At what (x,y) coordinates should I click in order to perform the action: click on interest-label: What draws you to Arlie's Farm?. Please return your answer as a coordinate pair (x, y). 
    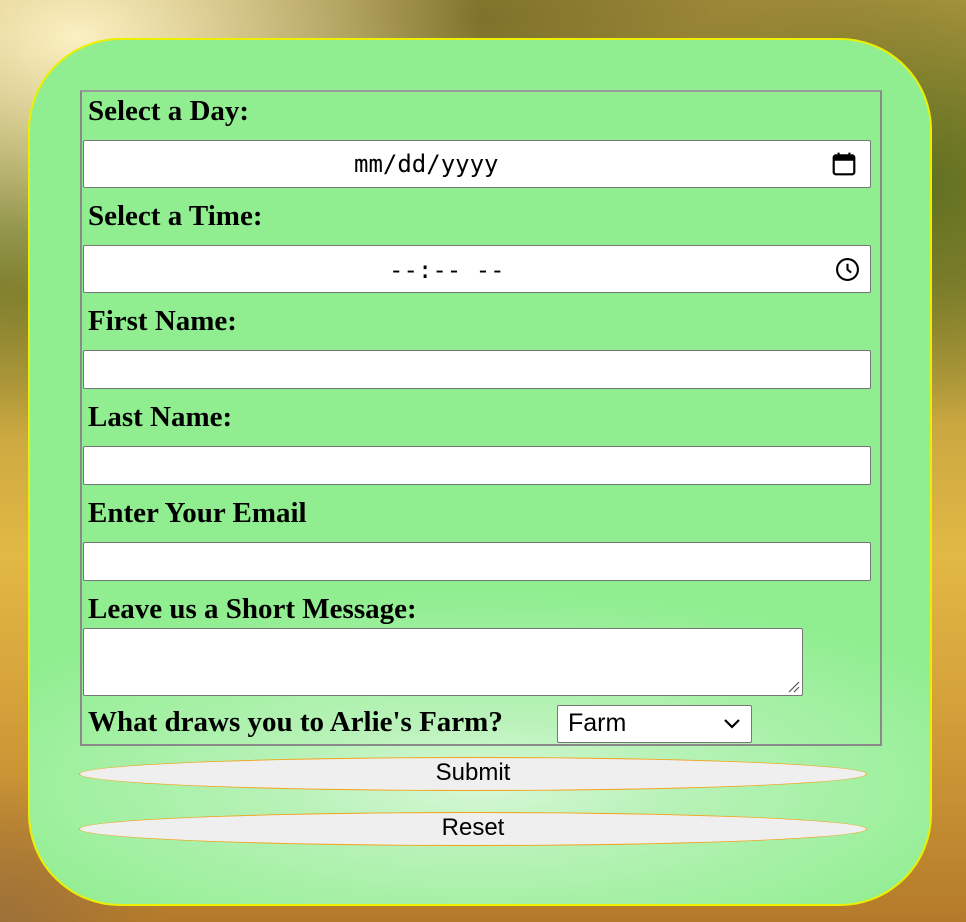
    Looking at the image, I should click on (295, 722).